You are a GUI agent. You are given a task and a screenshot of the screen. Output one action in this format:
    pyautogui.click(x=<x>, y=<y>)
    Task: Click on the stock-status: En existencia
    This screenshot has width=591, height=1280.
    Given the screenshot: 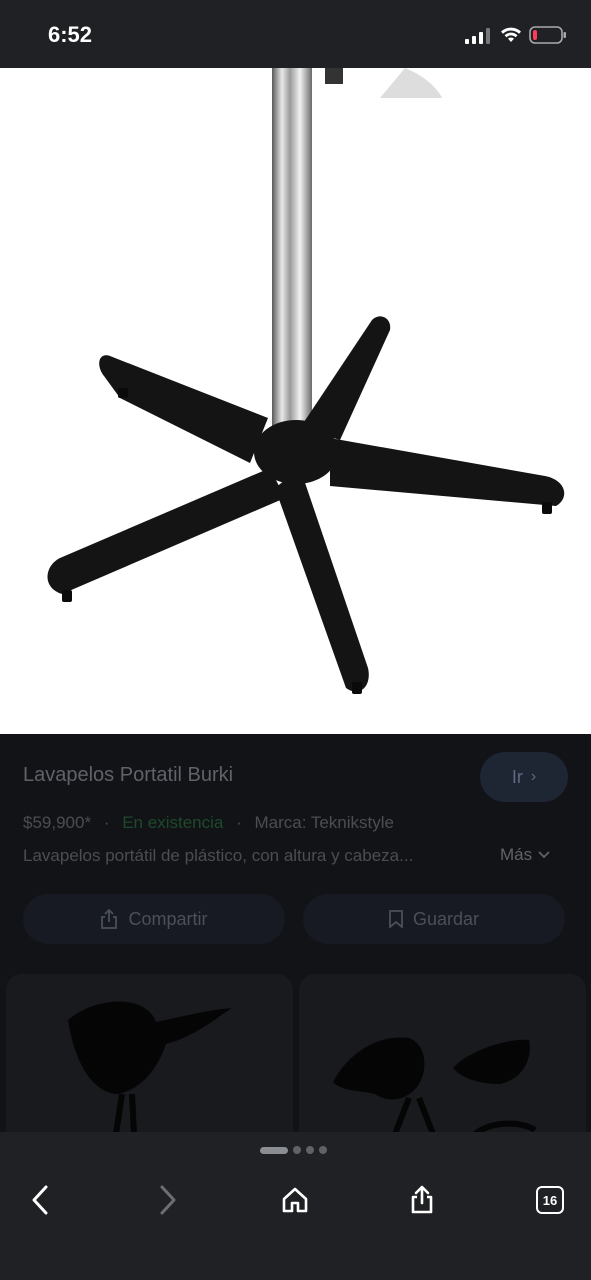 What is the action you would take?
    pyautogui.click(x=173, y=822)
    